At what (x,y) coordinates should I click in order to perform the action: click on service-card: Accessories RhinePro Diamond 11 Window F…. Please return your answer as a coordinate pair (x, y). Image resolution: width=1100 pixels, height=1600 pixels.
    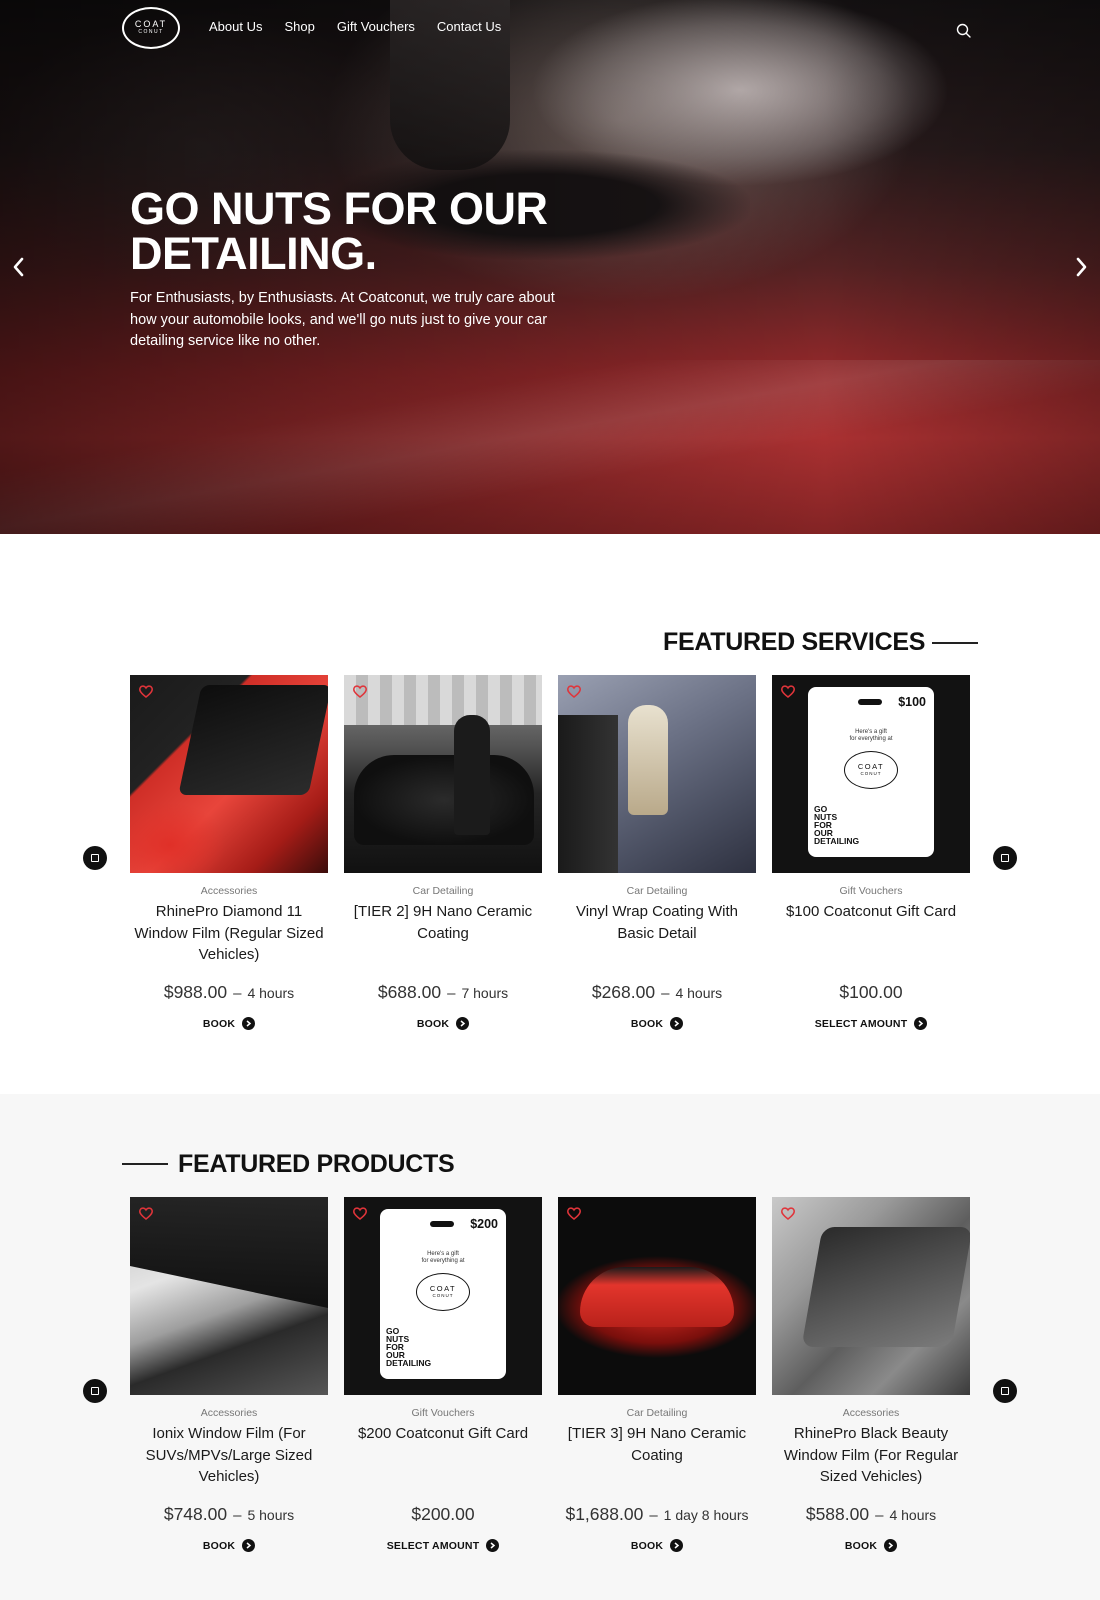
    Looking at the image, I should click on (229, 852).